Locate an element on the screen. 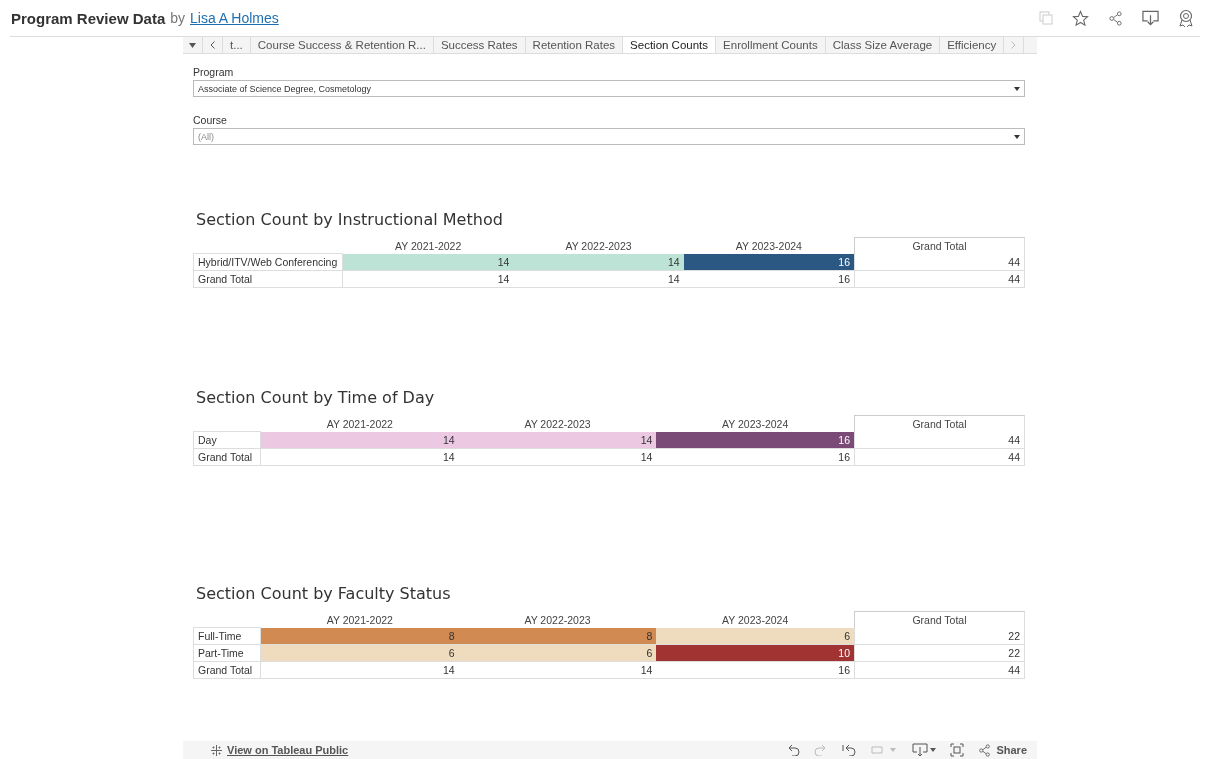 This screenshot has height=759, width=1210. chart-title: Section Count by Instructional Method is located at coordinates (350, 219).